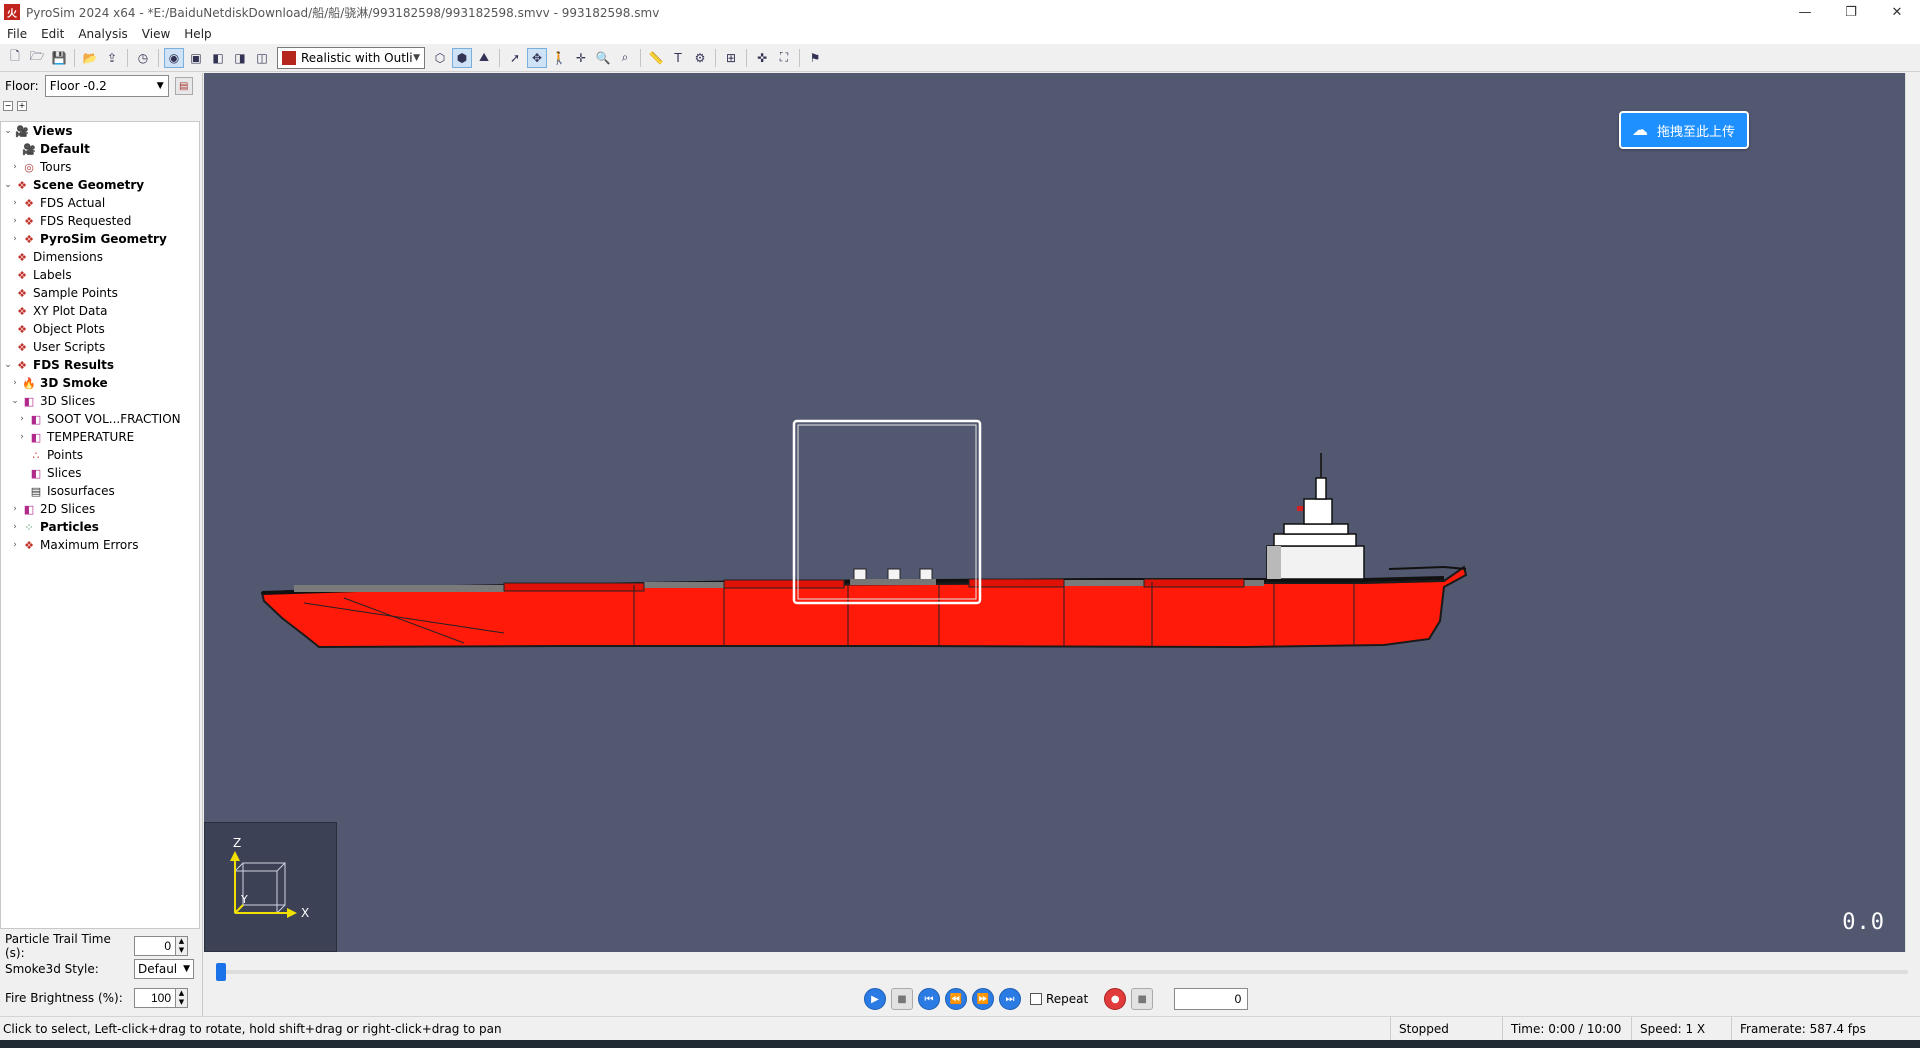 This screenshot has height=1048, width=1920. I want to click on smoke-style-select: Defaul ▼, so click(164, 969).